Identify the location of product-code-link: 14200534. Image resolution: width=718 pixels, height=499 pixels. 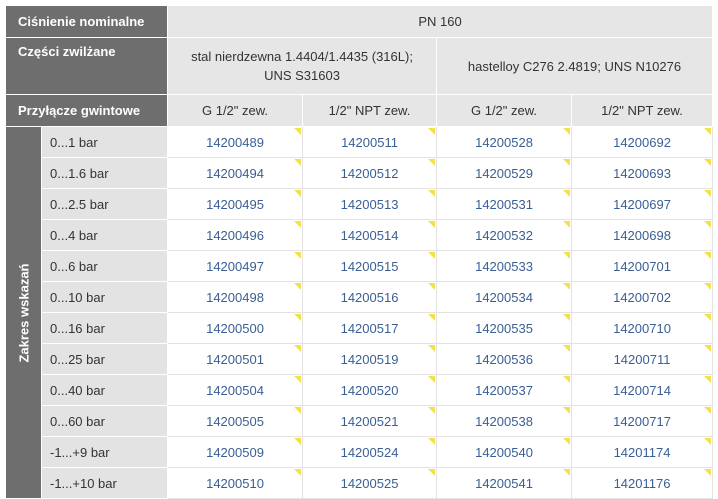
(504, 297).